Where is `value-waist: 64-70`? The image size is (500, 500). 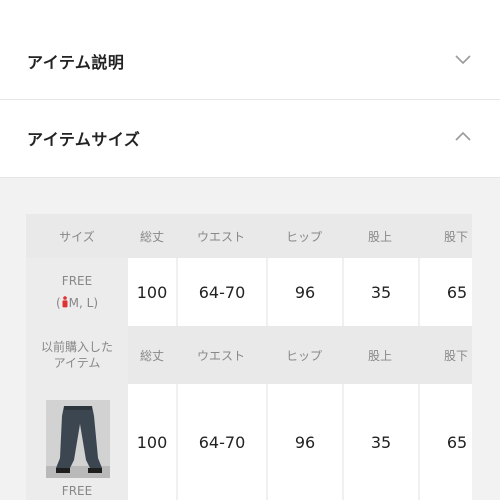
value-waist: 64-70 is located at coordinates (221, 292).